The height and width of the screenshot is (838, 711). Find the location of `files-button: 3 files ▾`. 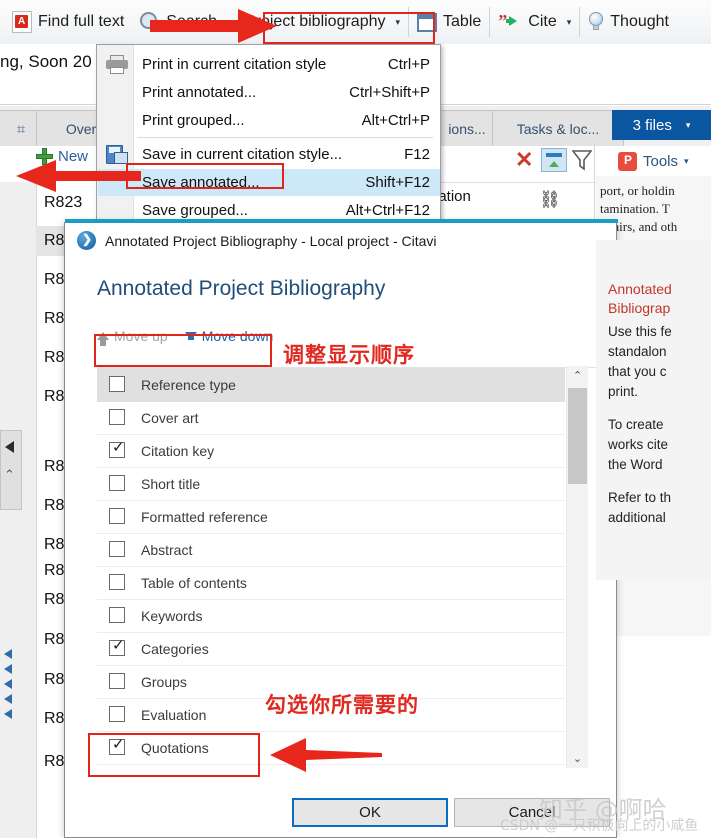

files-button: 3 files ▾ is located at coordinates (661, 125).